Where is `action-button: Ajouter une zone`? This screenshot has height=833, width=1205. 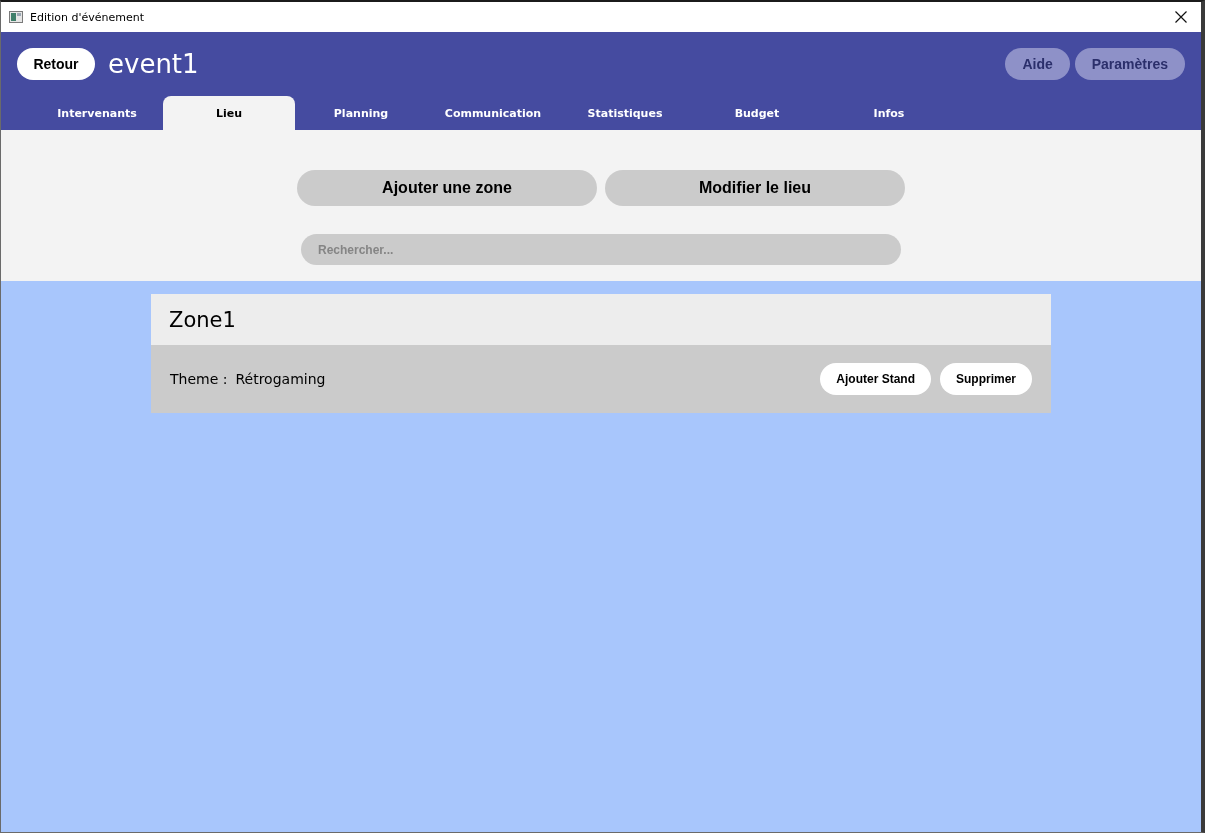
action-button: Ajouter une zone is located at coordinates (447, 188).